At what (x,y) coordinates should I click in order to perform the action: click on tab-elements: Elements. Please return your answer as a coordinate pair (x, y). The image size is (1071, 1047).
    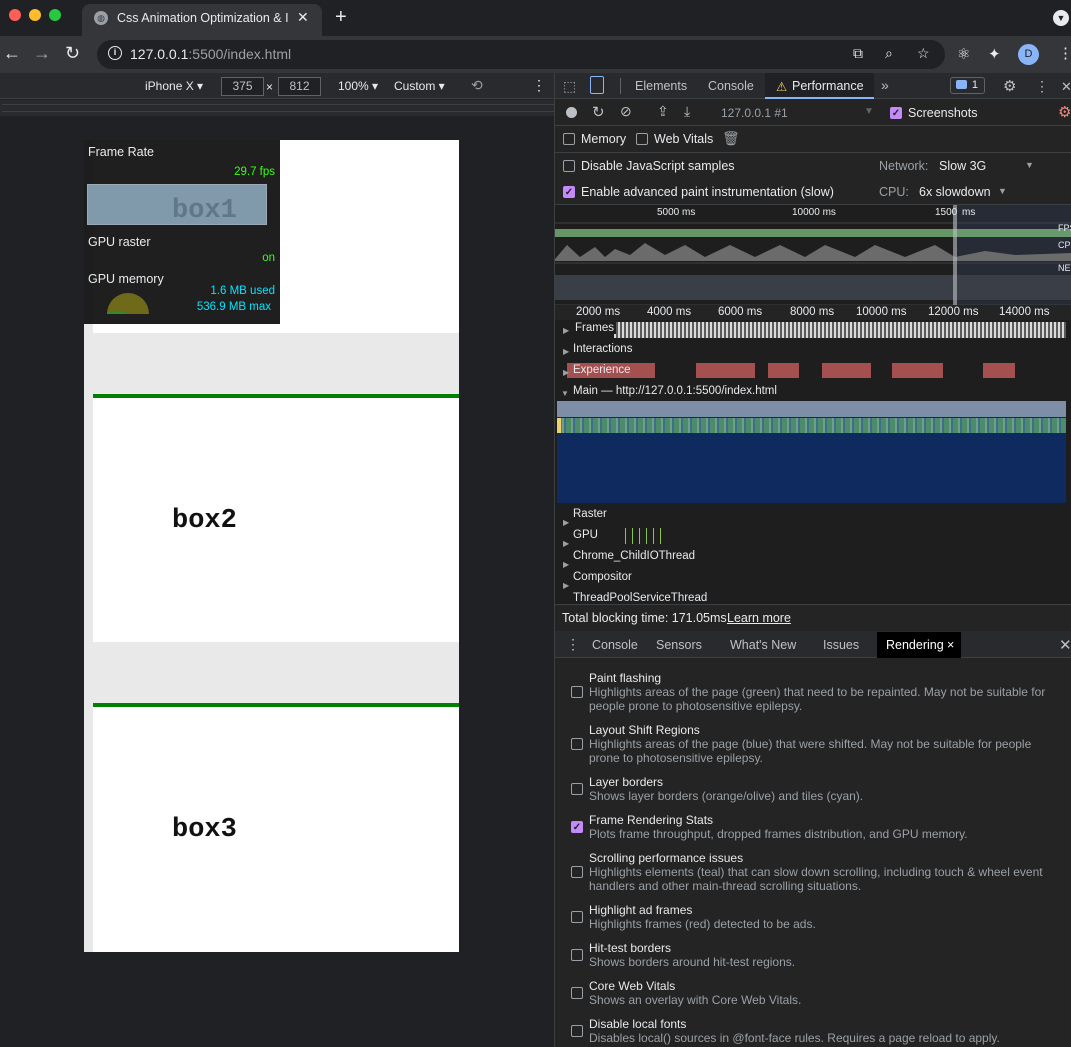
    Looking at the image, I should click on (661, 86).